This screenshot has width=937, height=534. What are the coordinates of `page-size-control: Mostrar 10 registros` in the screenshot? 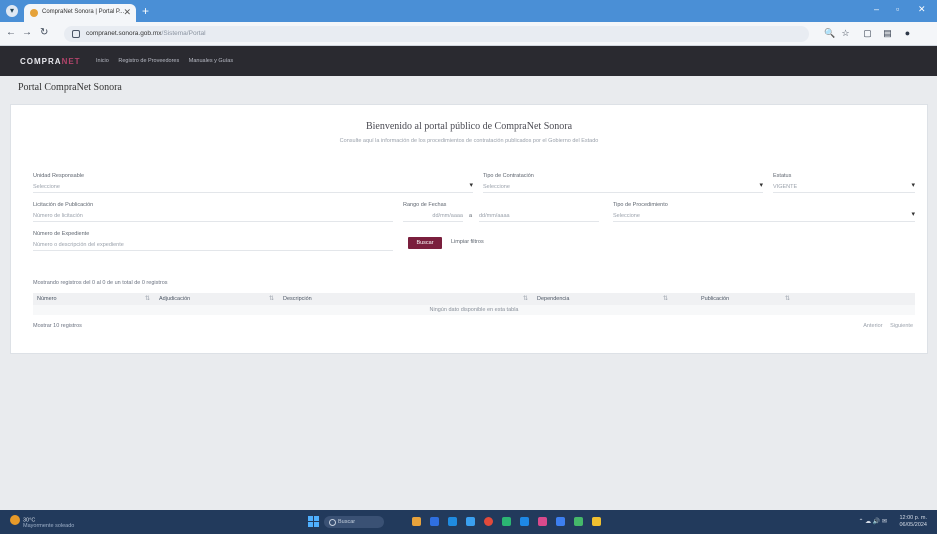 It's located at (57, 326).